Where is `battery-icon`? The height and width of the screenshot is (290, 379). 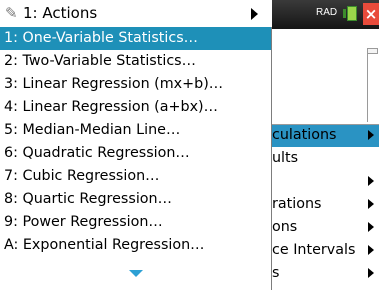 battery-icon is located at coordinates (350, 13).